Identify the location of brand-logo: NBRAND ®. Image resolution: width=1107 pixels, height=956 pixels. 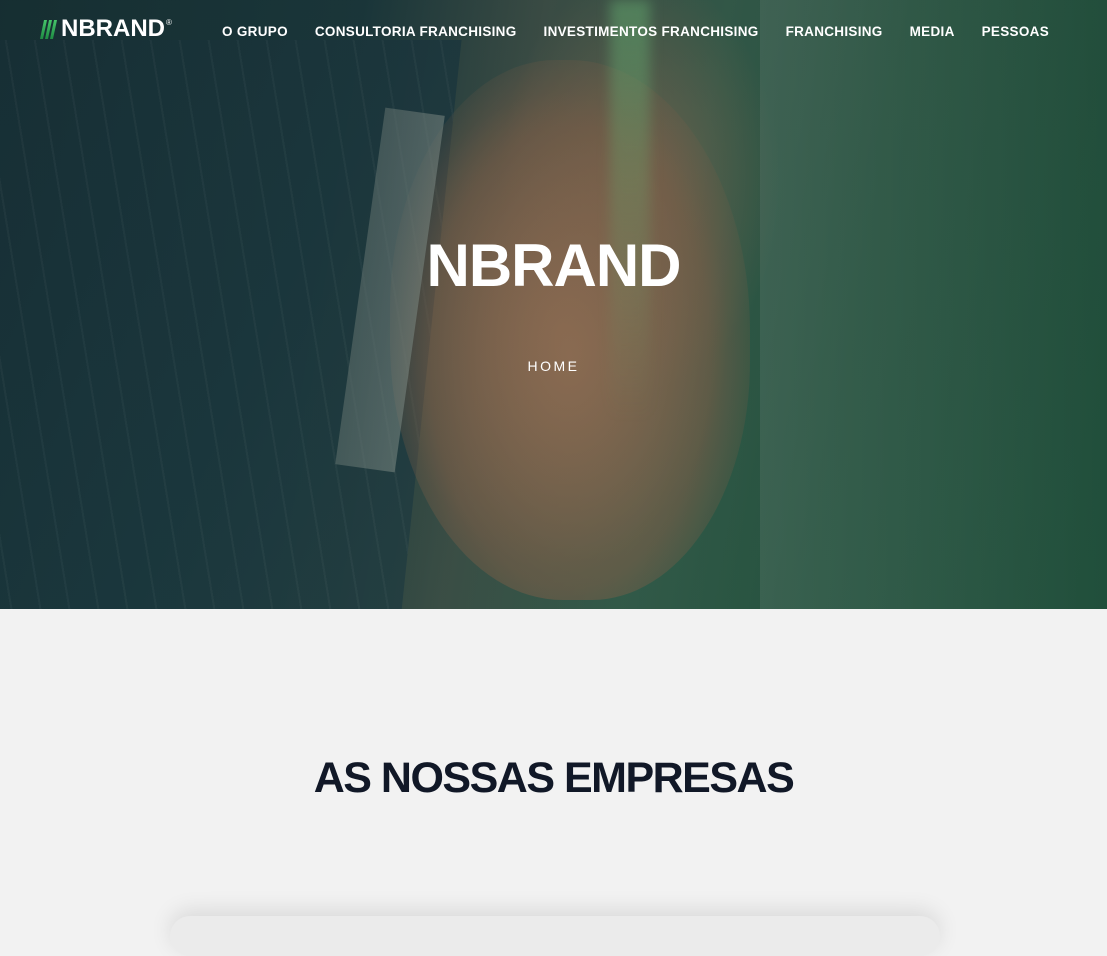
(105, 28).